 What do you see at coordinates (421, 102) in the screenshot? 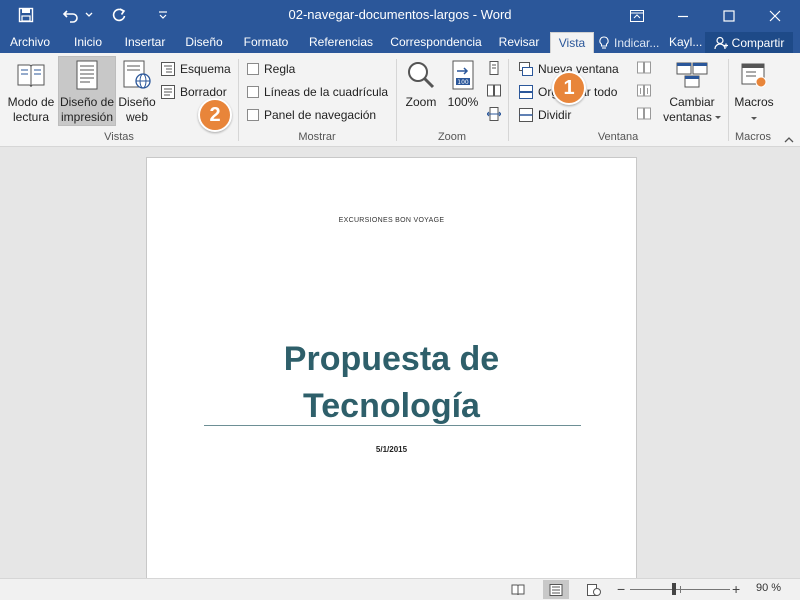
I see `zoom-label: Zoom` at bounding box center [421, 102].